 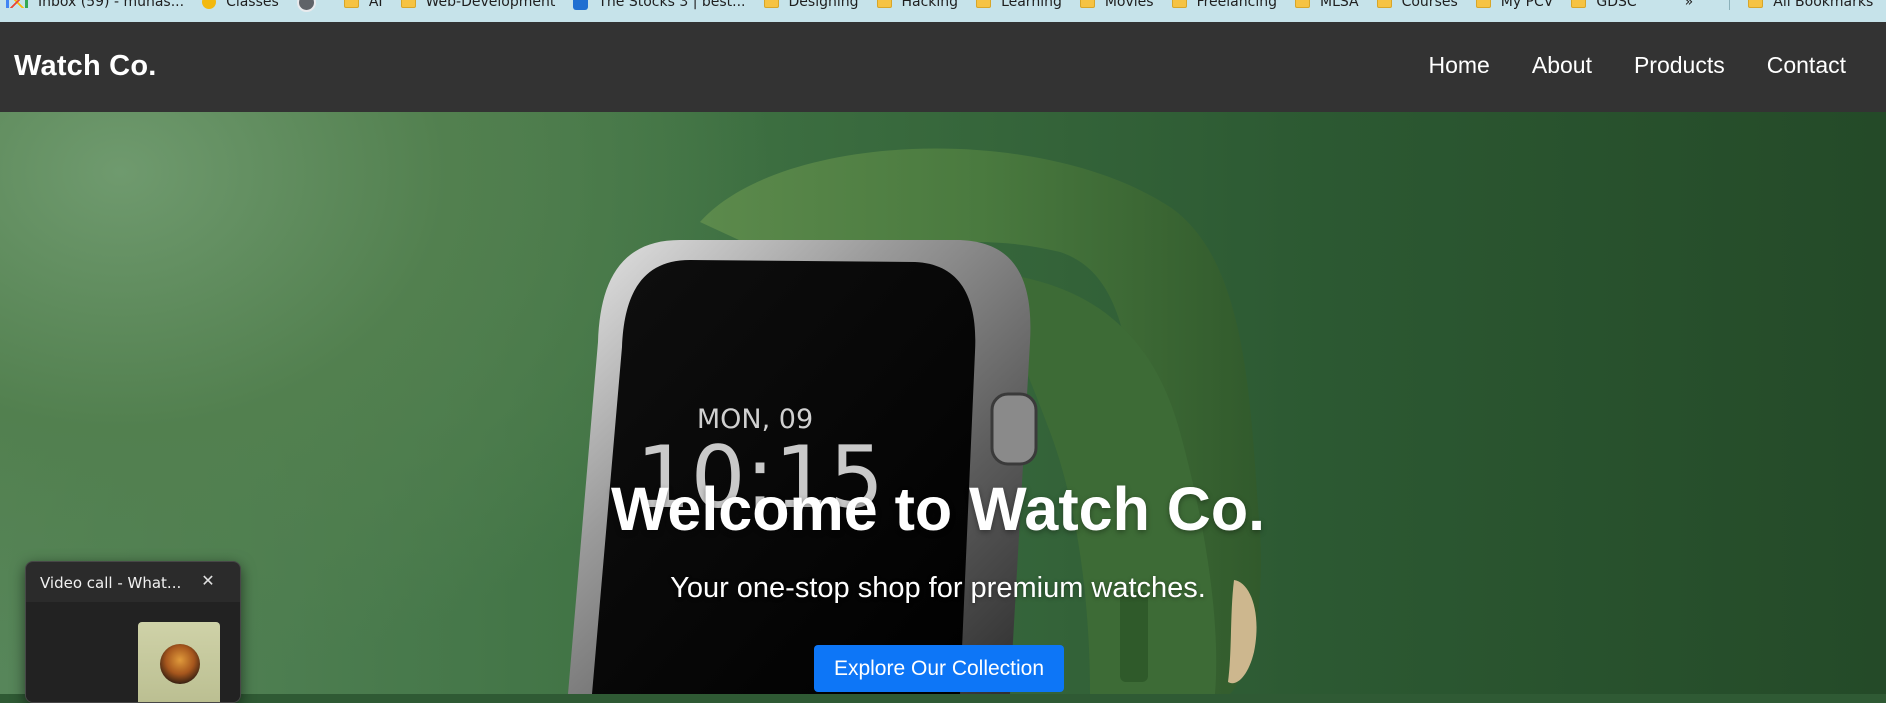 What do you see at coordinates (1459, 65) in the screenshot?
I see `nav-home-link: Home` at bounding box center [1459, 65].